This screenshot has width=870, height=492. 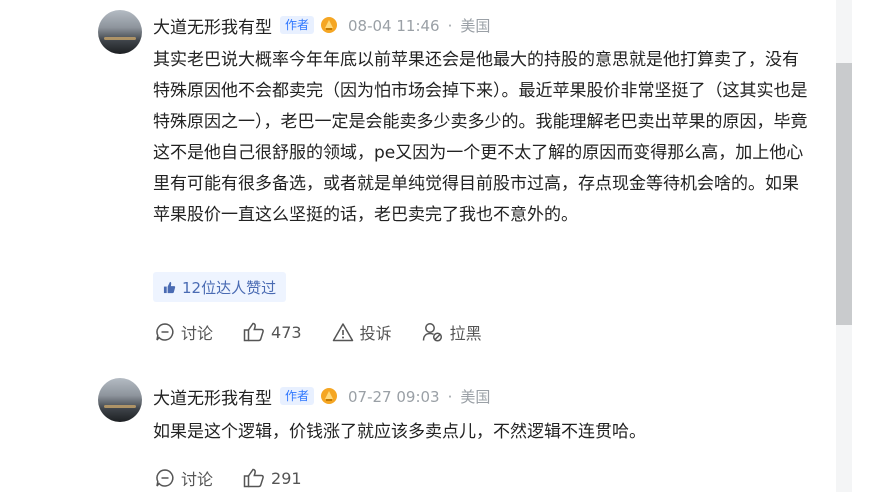 I want to click on comment-actions: 讨论 473 投诉 拉黑, so click(x=333, y=332).